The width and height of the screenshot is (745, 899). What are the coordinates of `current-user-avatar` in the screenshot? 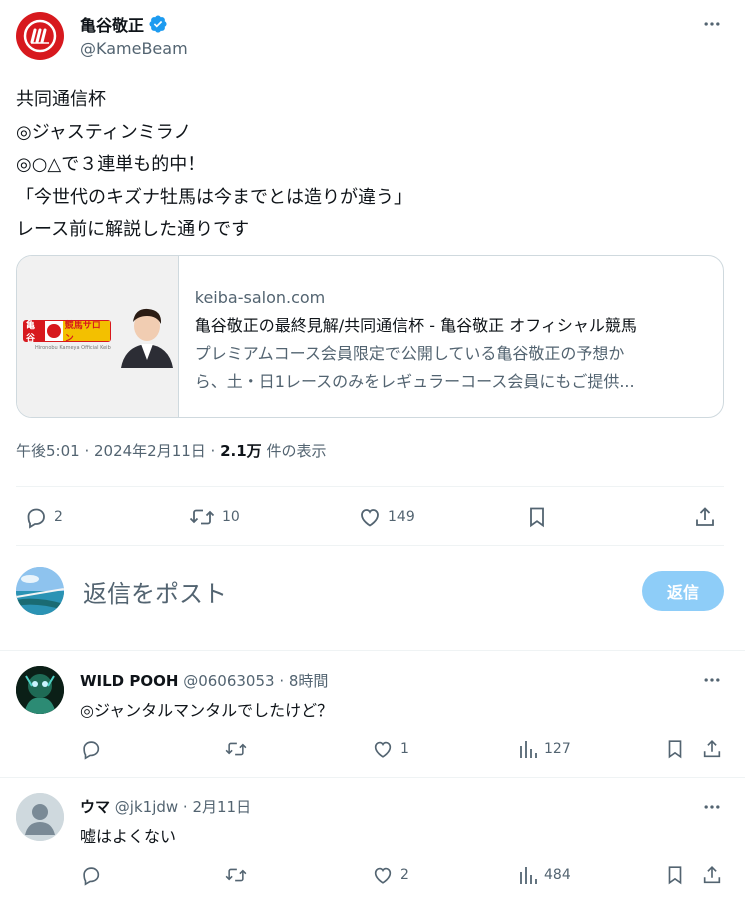 It's located at (40, 591).